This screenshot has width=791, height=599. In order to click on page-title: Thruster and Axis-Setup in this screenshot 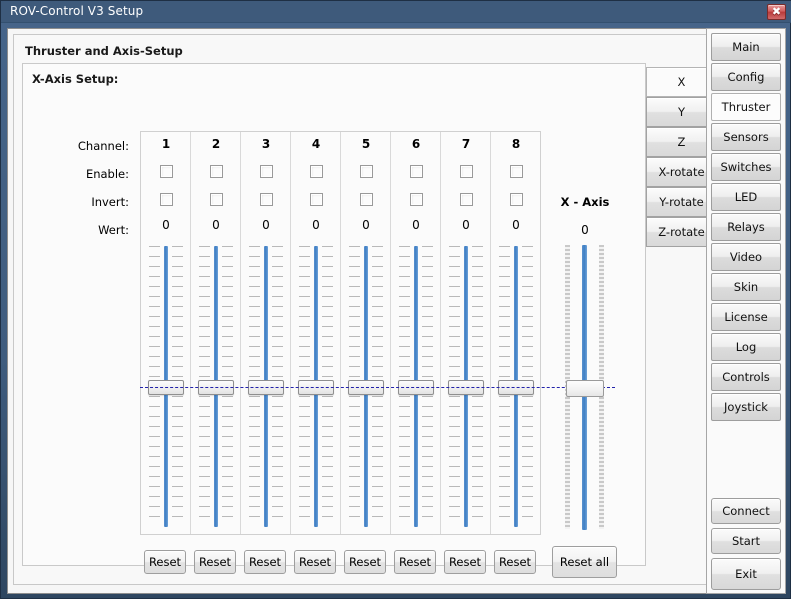, I will do `click(104, 51)`.